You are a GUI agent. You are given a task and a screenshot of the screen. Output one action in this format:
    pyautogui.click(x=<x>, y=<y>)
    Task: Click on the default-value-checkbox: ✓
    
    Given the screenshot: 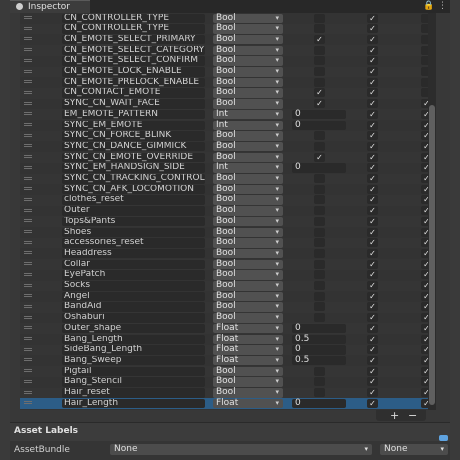 What is the action you would take?
    pyautogui.click(x=319, y=93)
    